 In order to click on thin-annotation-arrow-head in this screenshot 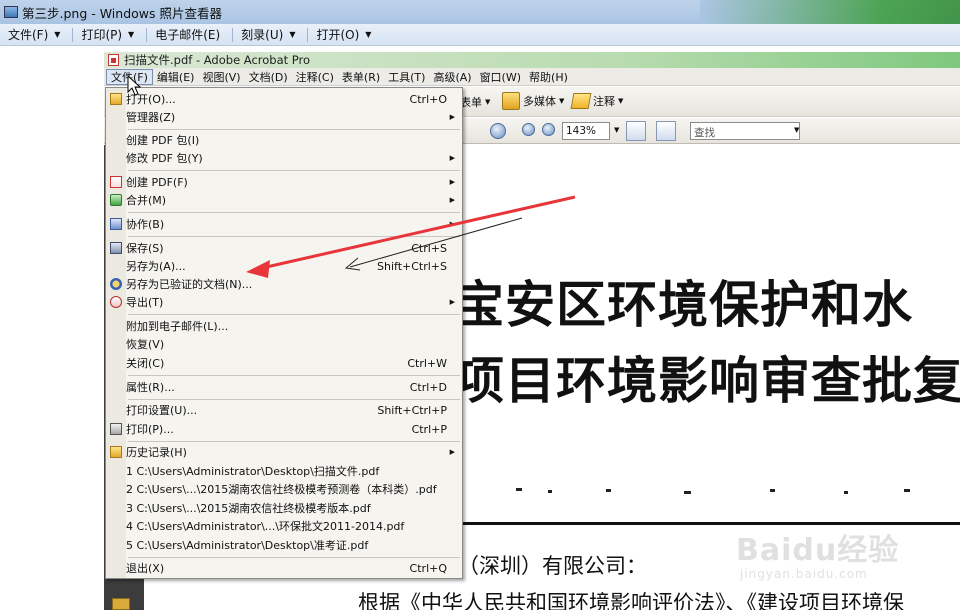, I will do `click(352, 264)`.